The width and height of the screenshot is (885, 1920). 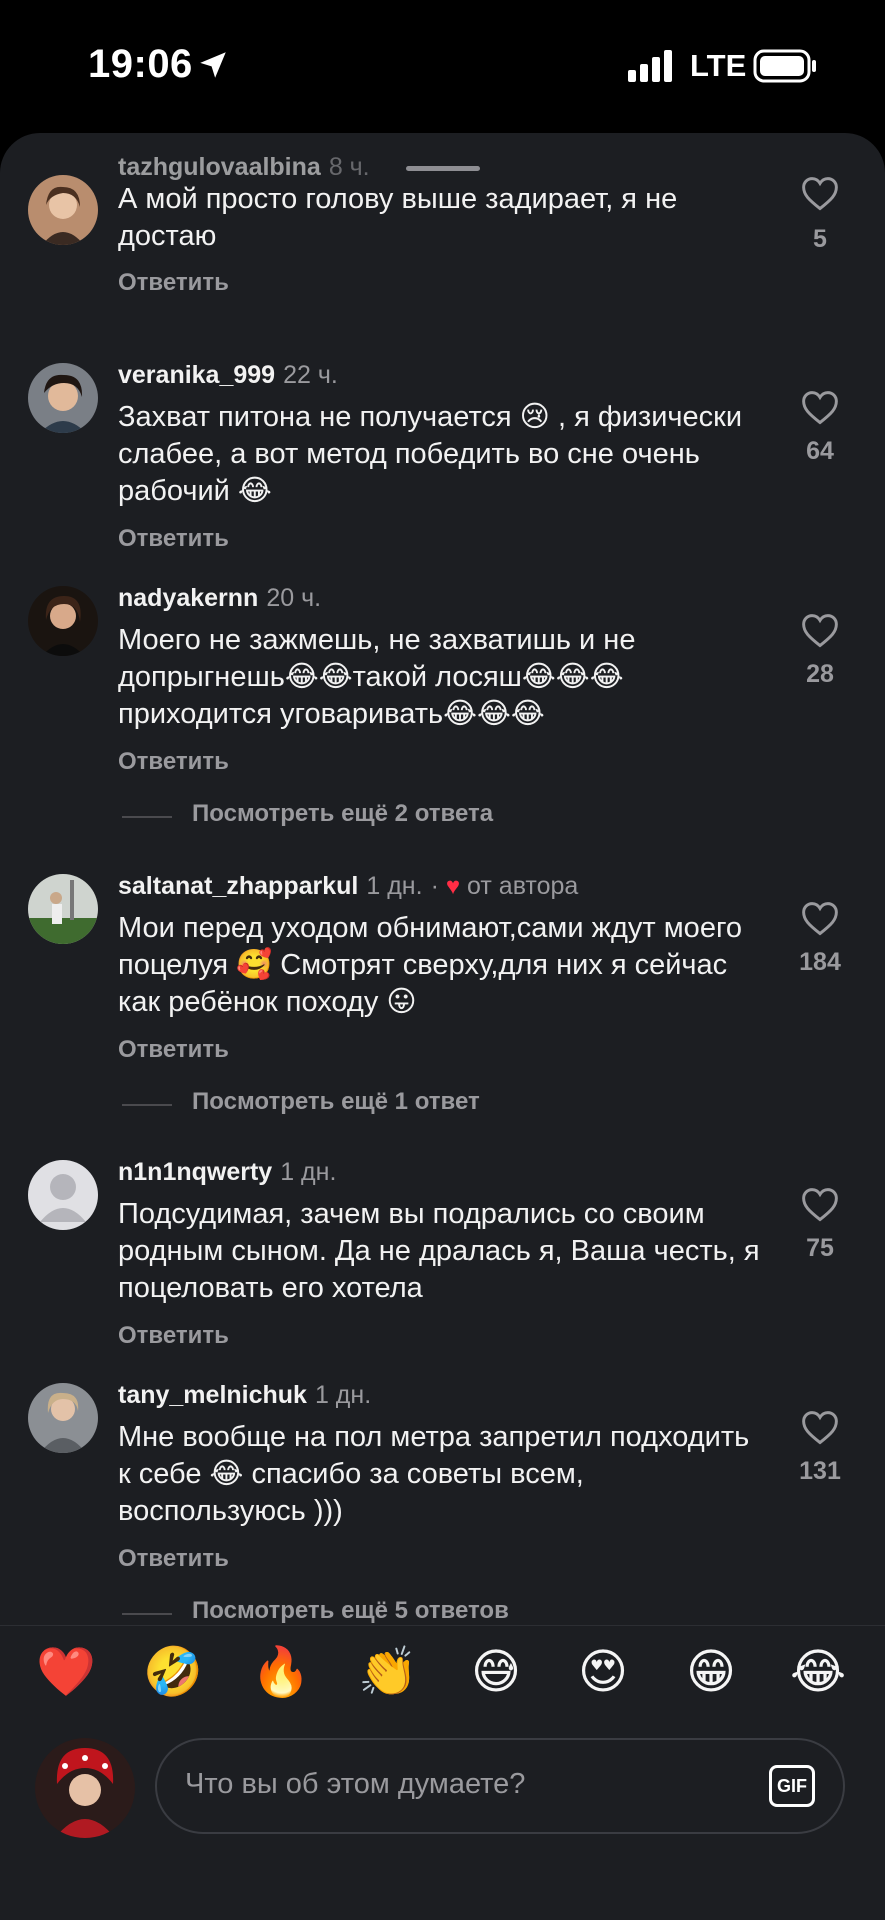 What do you see at coordinates (820, 1248) in the screenshot?
I see `like-count: 75` at bounding box center [820, 1248].